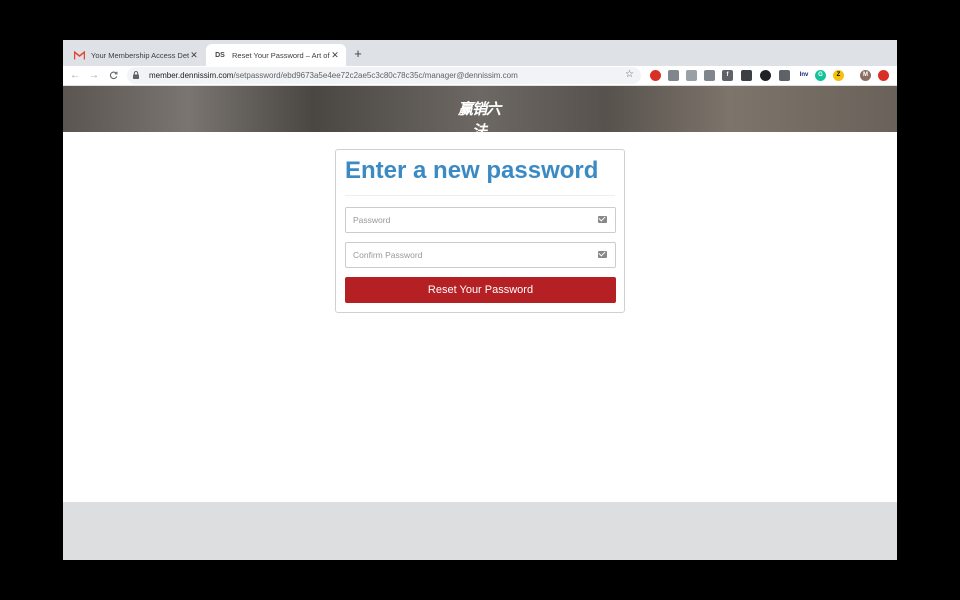  I want to click on tab-reset-password: DS Reset Your Password – Art of Ma ✕, so click(276, 55).